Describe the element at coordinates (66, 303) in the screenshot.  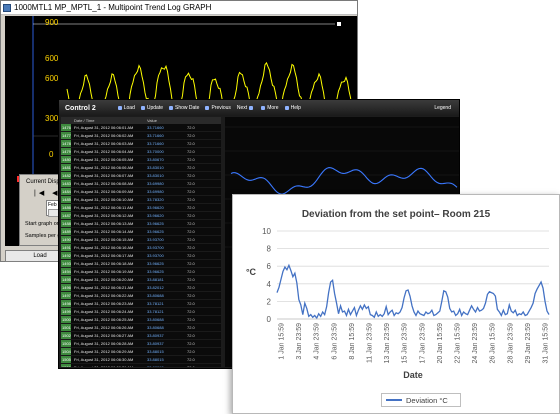
I see `row-index: 1498` at that location.